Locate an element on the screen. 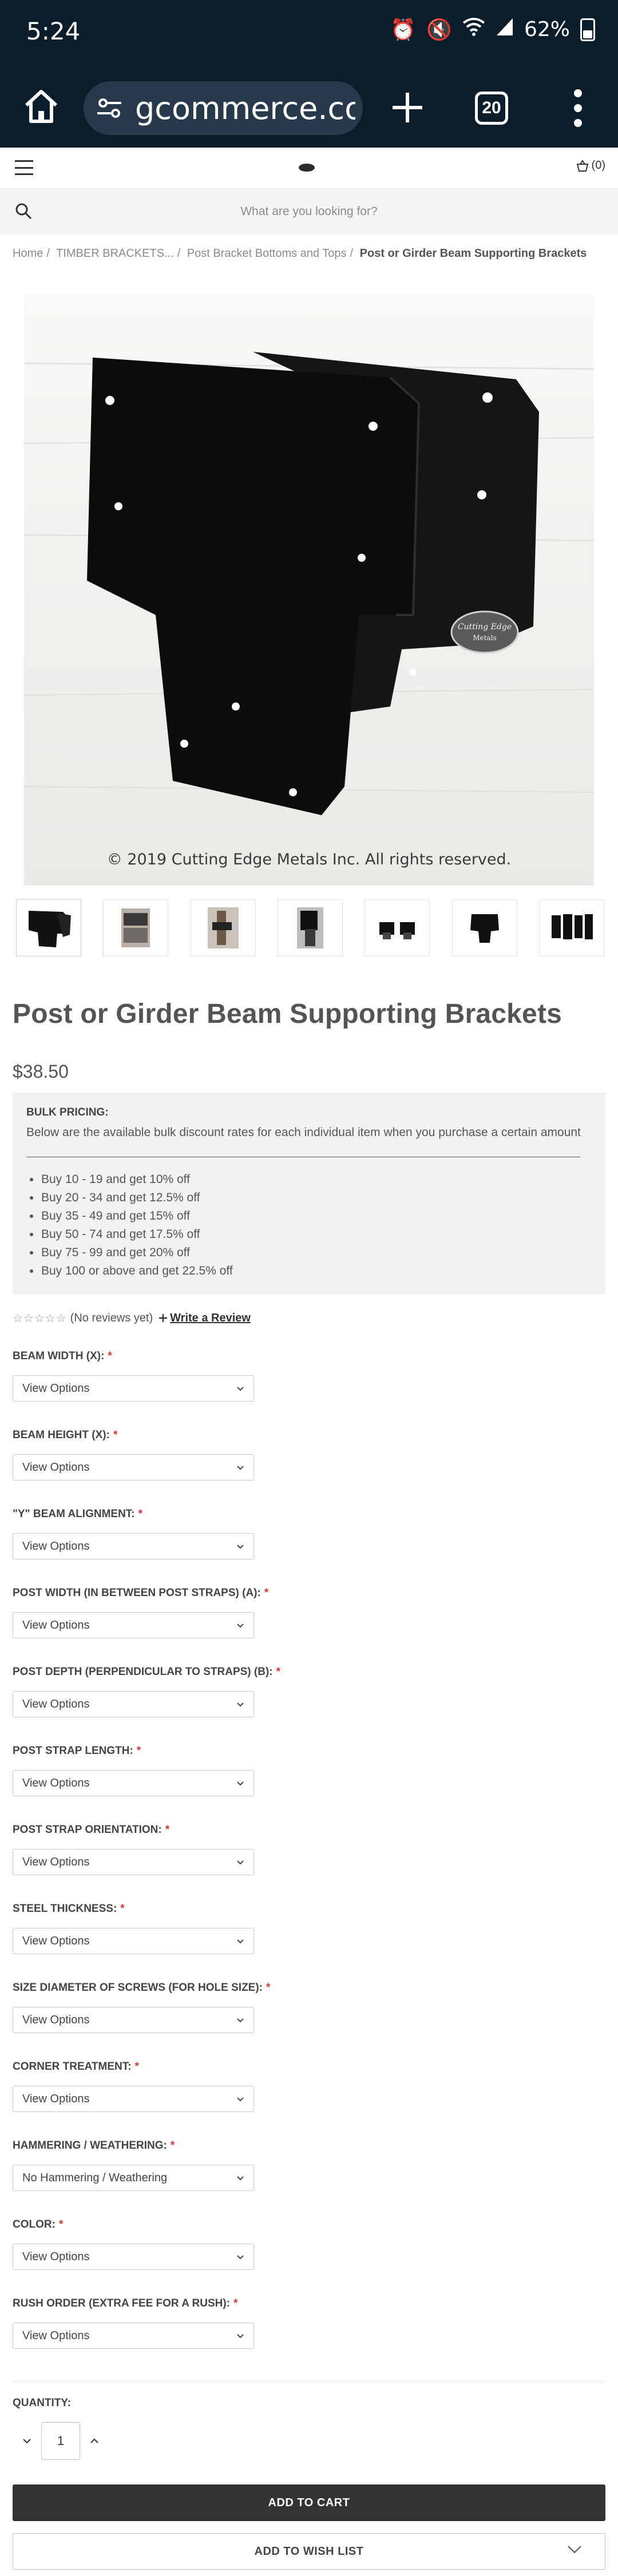  breadcrumb-post-bracket: Post Bracket Bottoms and Tops is located at coordinates (267, 253).